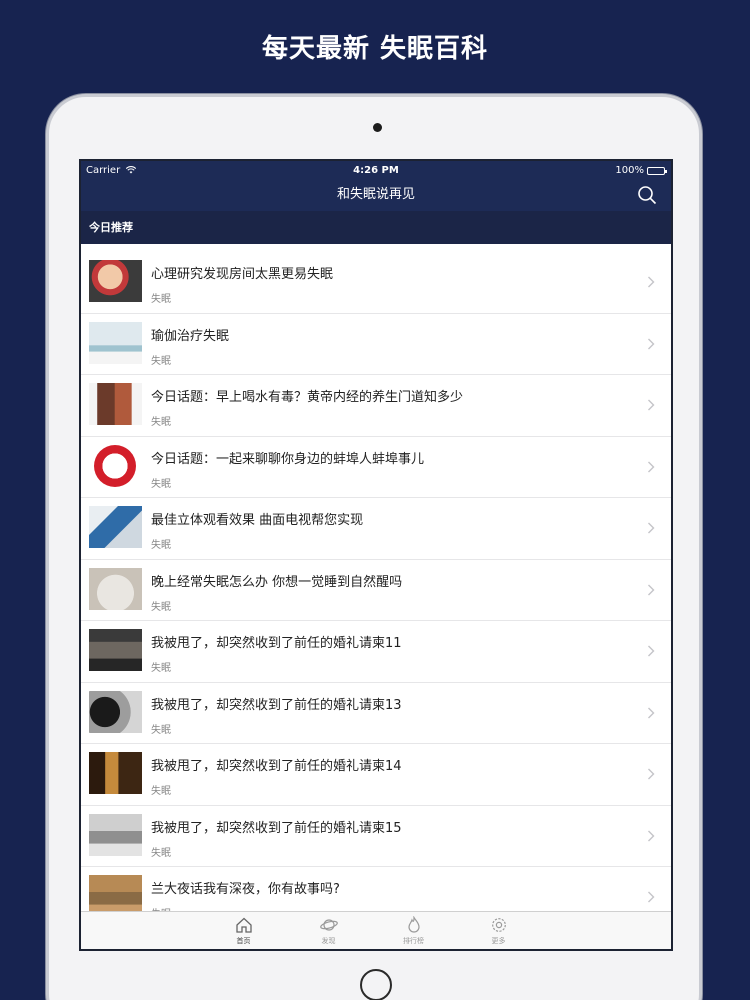 Image resolution: width=750 pixels, height=1000 pixels. Describe the element at coordinates (376, 775) in the screenshot. I see `list-item: 我被甩了，却突然收到了前任的婚礼请柬14 失眠` at that location.